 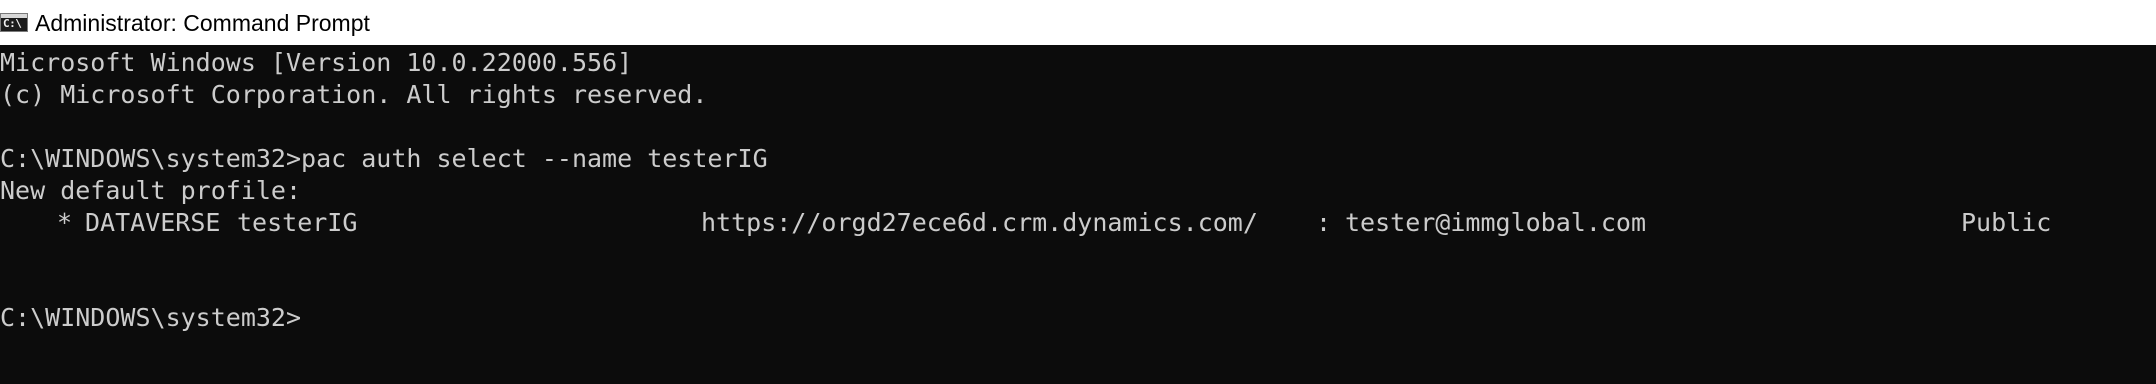 I want to click on prompt-line: C:\WINDOWS\system32>, so click(x=150, y=318).